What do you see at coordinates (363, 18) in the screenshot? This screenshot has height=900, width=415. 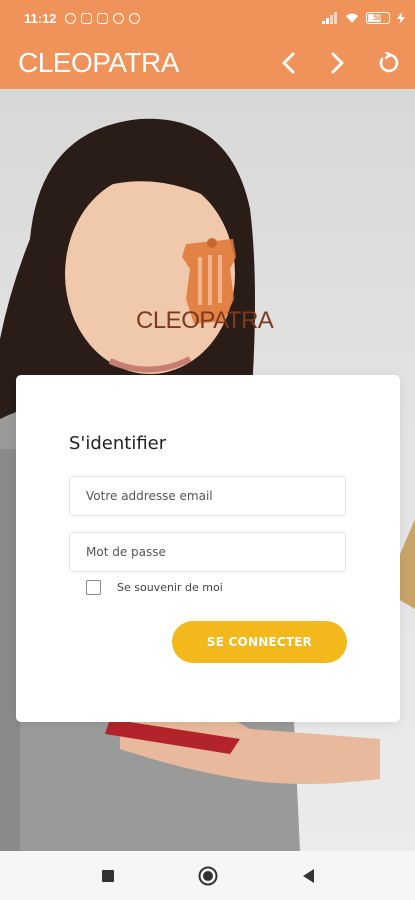 I see `system-icons: 58` at bounding box center [363, 18].